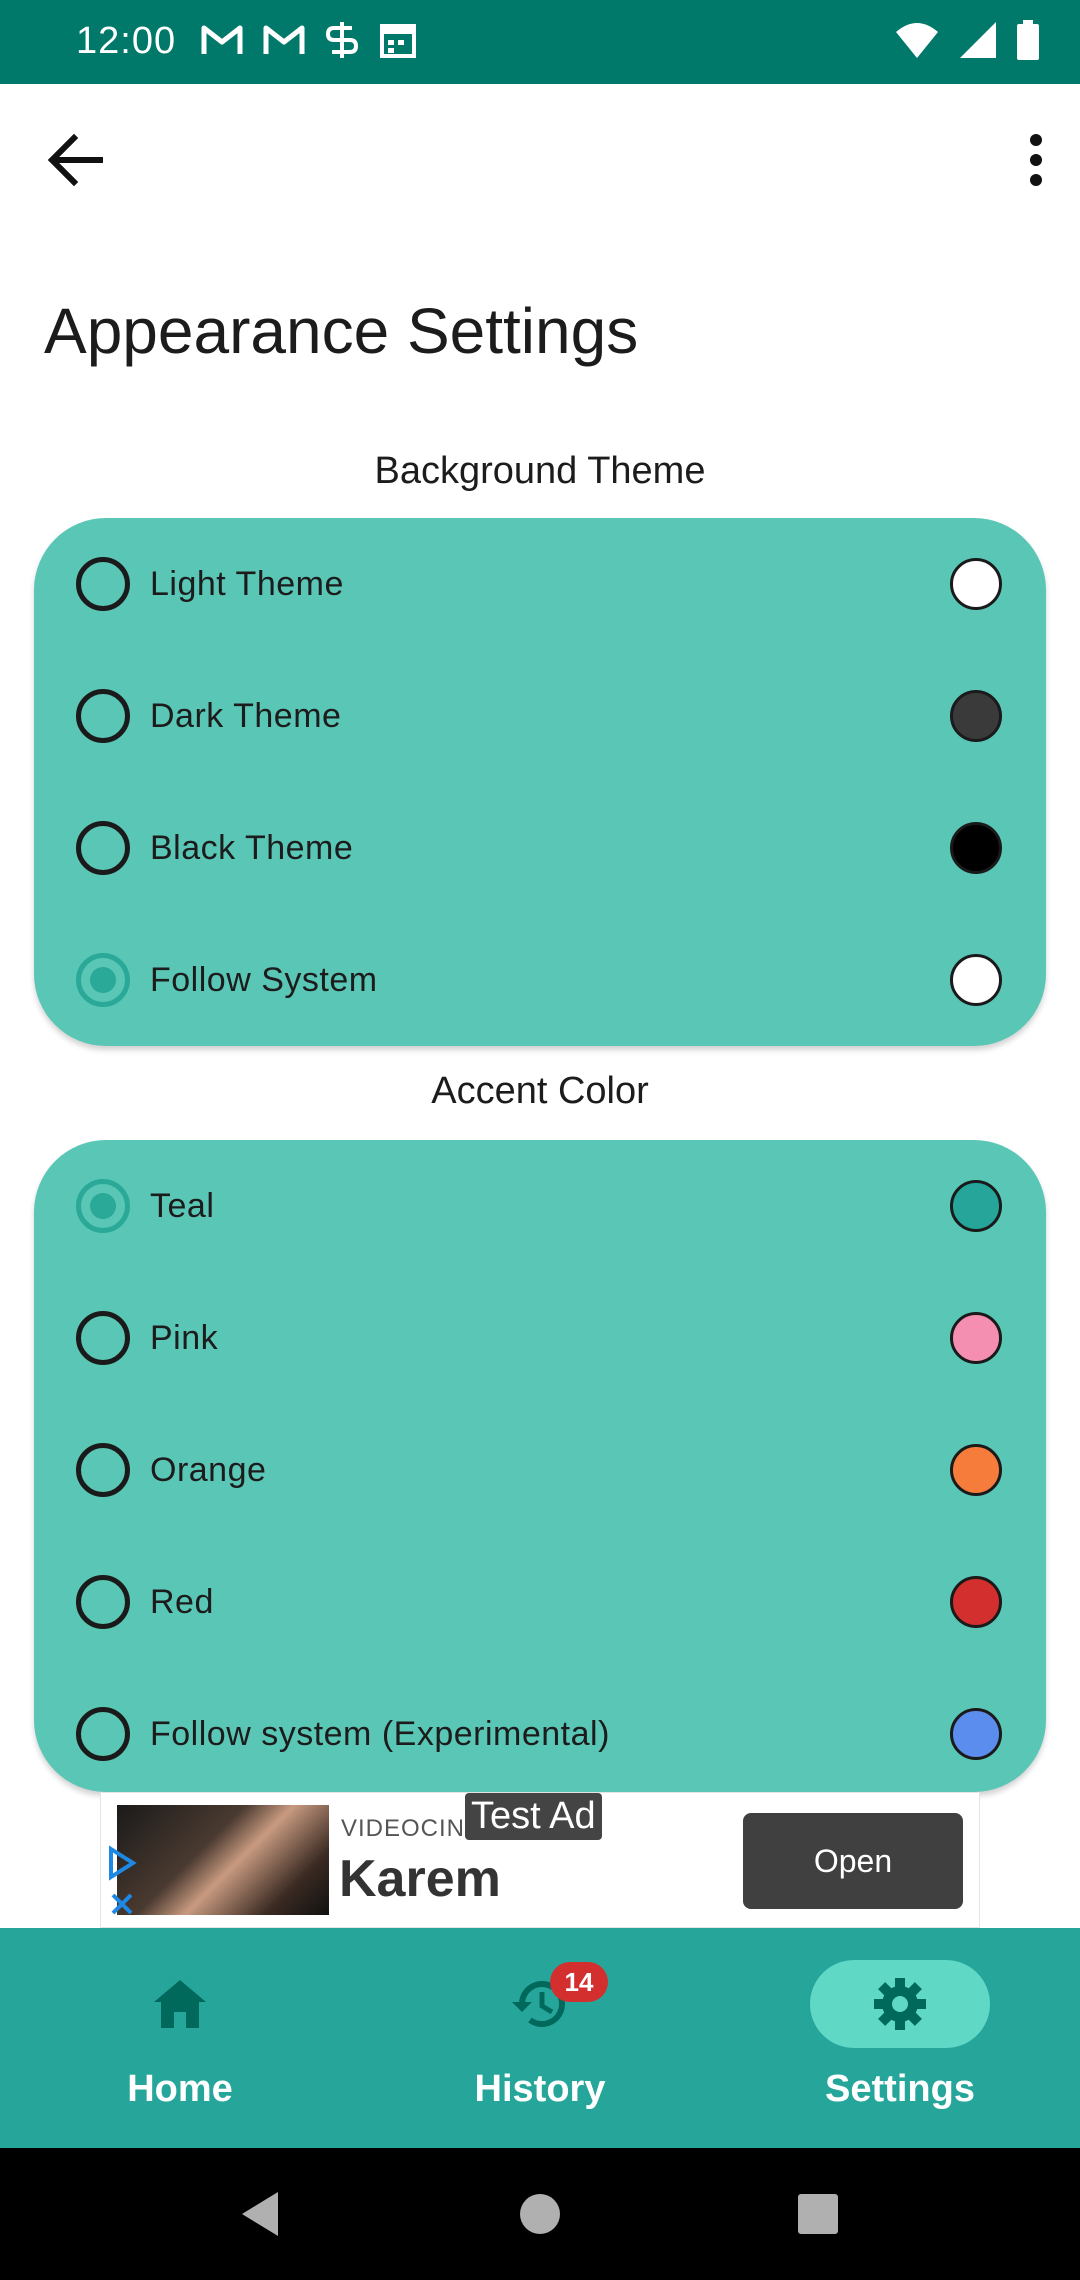  What do you see at coordinates (540, 1091) in the screenshot?
I see `accent-color-label: Accent Color` at bounding box center [540, 1091].